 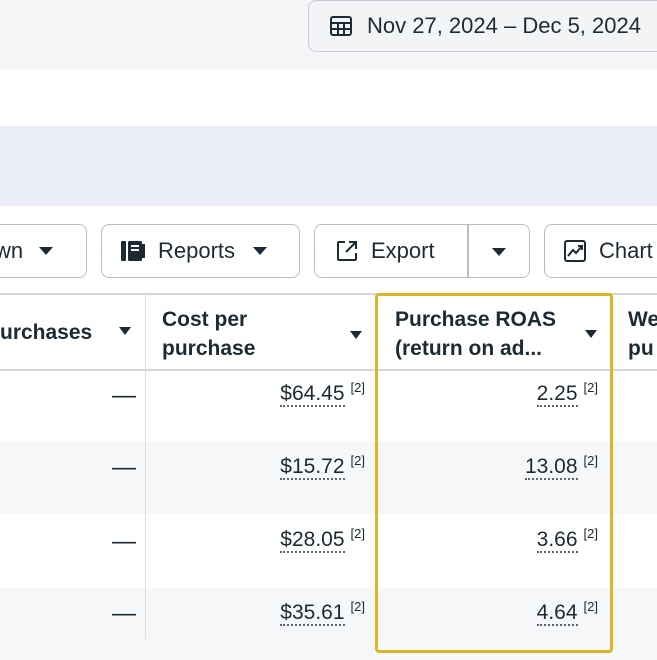 I want to click on export-icon, so click(x=347, y=251).